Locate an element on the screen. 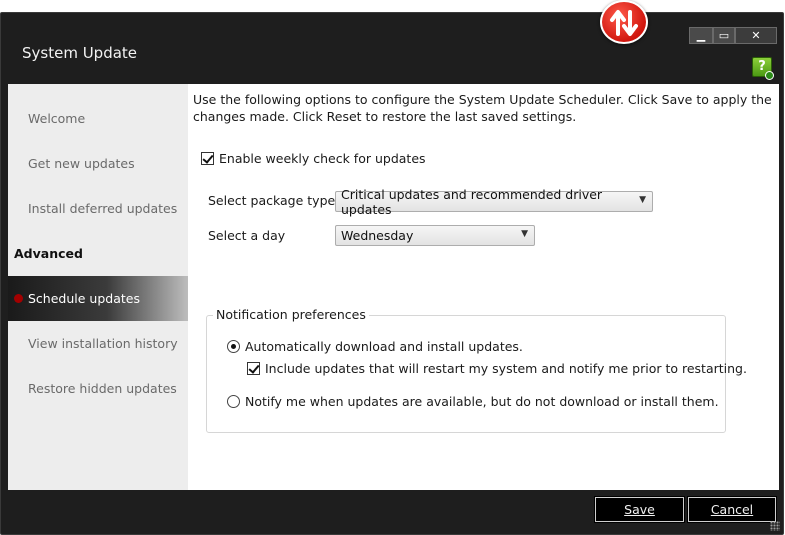 Image resolution: width=785 pixels, height=535 pixels. minimize-button: ▁ is located at coordinates (701, 35).